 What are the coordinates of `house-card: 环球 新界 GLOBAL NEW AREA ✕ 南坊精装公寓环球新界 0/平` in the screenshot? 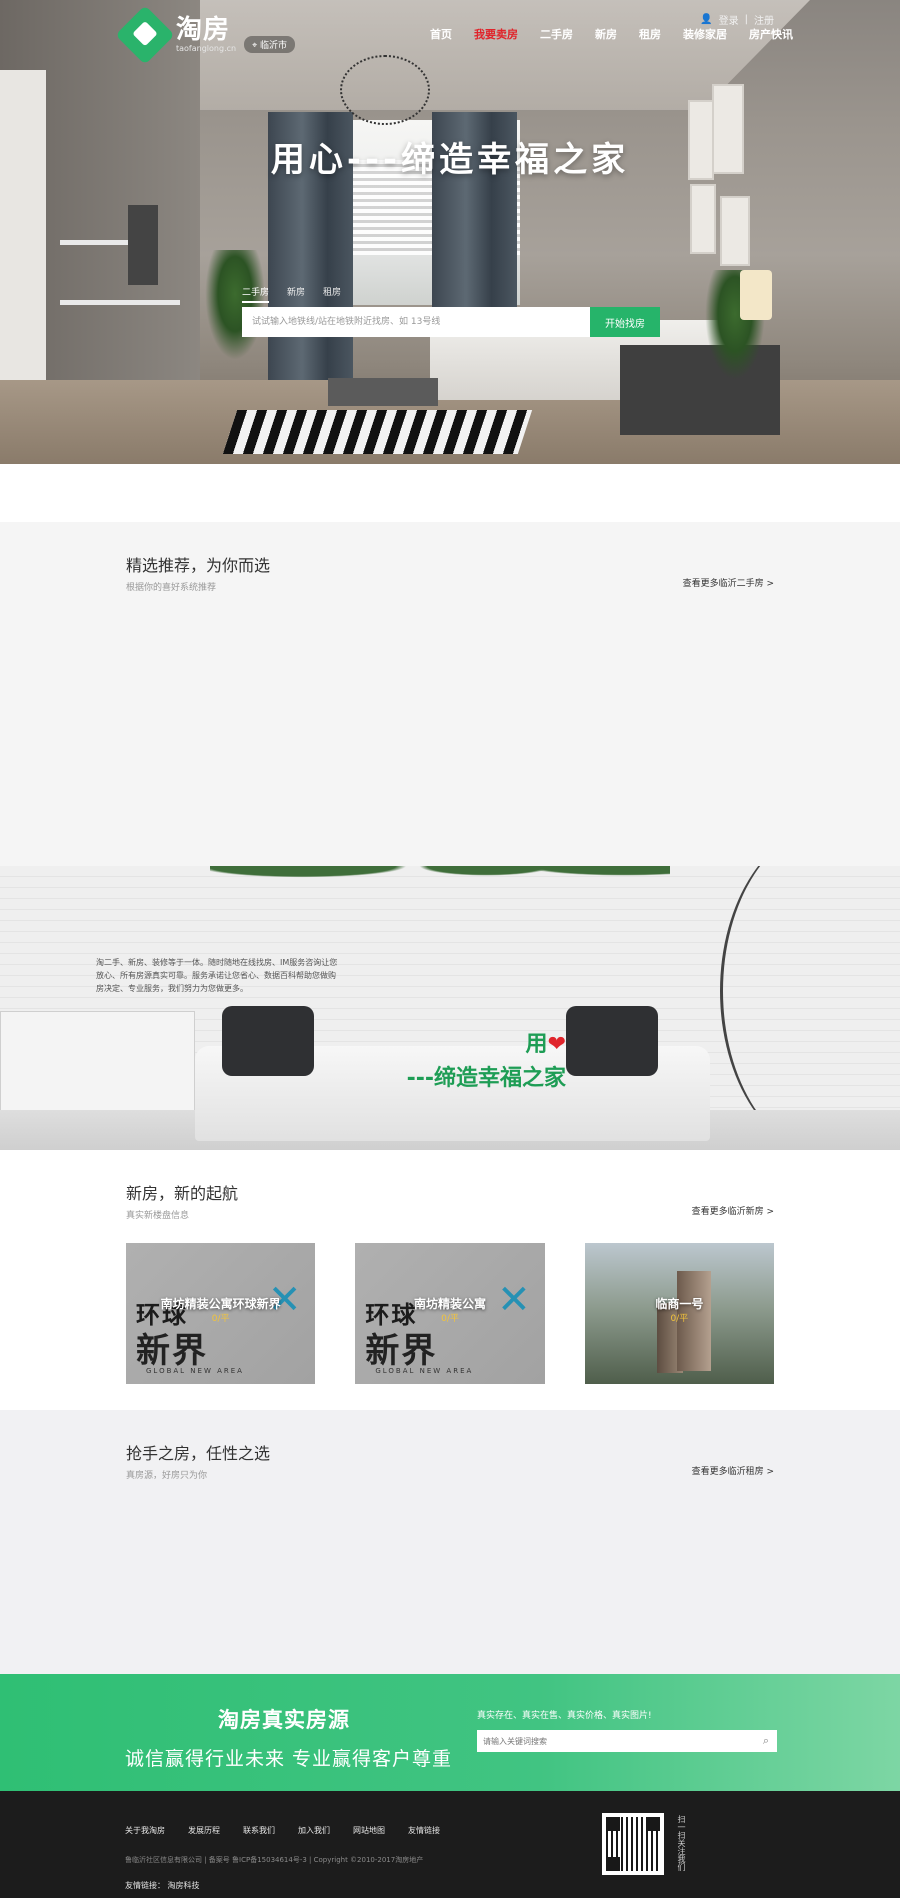 It's located at (221, 1313).